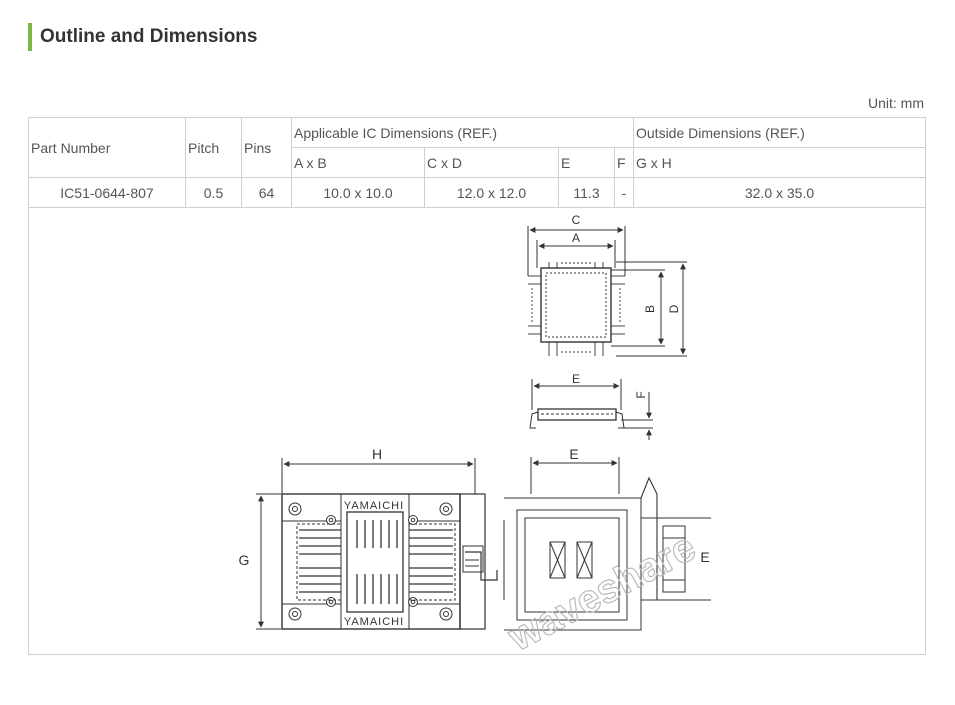 The width and height of the screenshot is (955, 705). I want to click on header-outside-dimensions: Outside Dimensions (REF.), so click(779, 132).